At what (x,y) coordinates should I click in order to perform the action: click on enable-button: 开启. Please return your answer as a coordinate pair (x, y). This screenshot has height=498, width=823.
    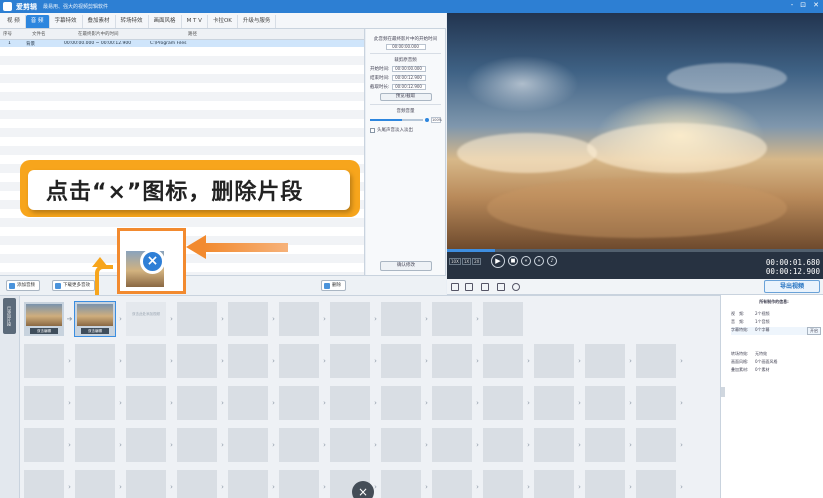
    Looking at the image, I should click on (814, 331).